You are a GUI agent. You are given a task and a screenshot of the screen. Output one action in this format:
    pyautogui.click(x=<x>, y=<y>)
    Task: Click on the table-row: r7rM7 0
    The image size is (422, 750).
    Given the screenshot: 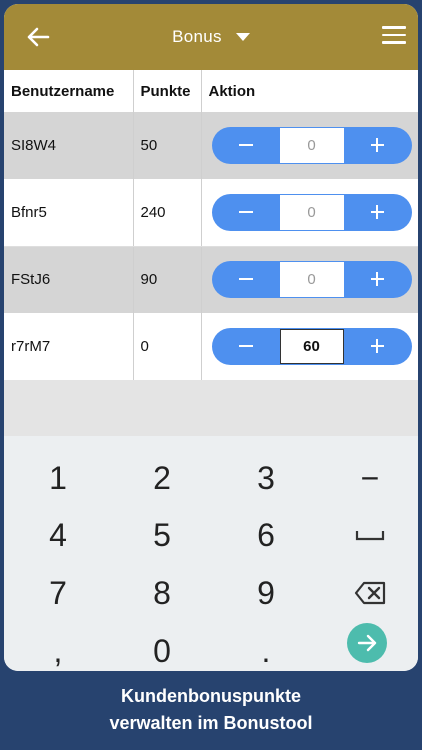 What is the action you would take?
    pyautogui.click(x=211, y=347)
    